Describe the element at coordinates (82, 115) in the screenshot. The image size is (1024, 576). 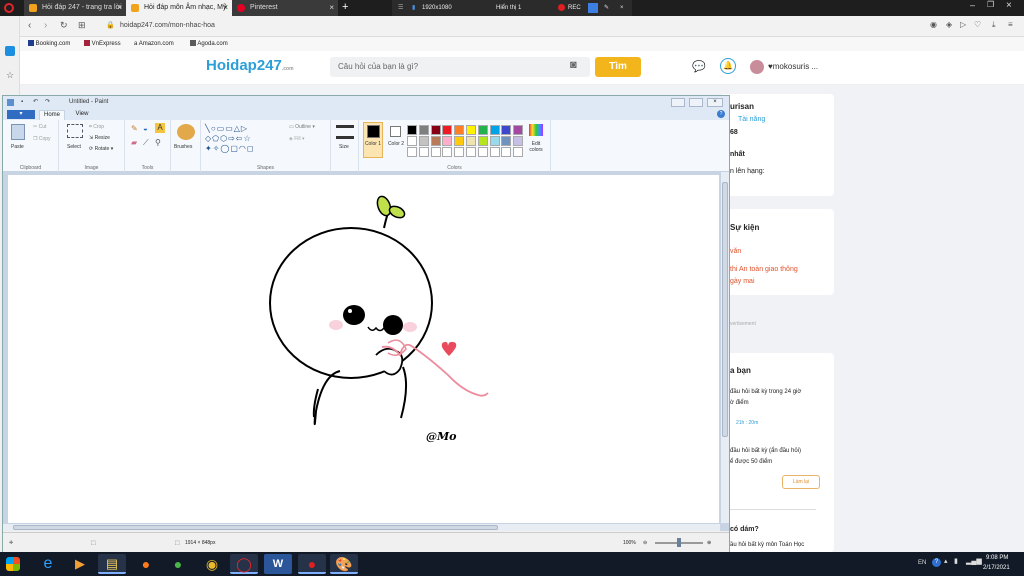
I see `tab-view: View` at that location.